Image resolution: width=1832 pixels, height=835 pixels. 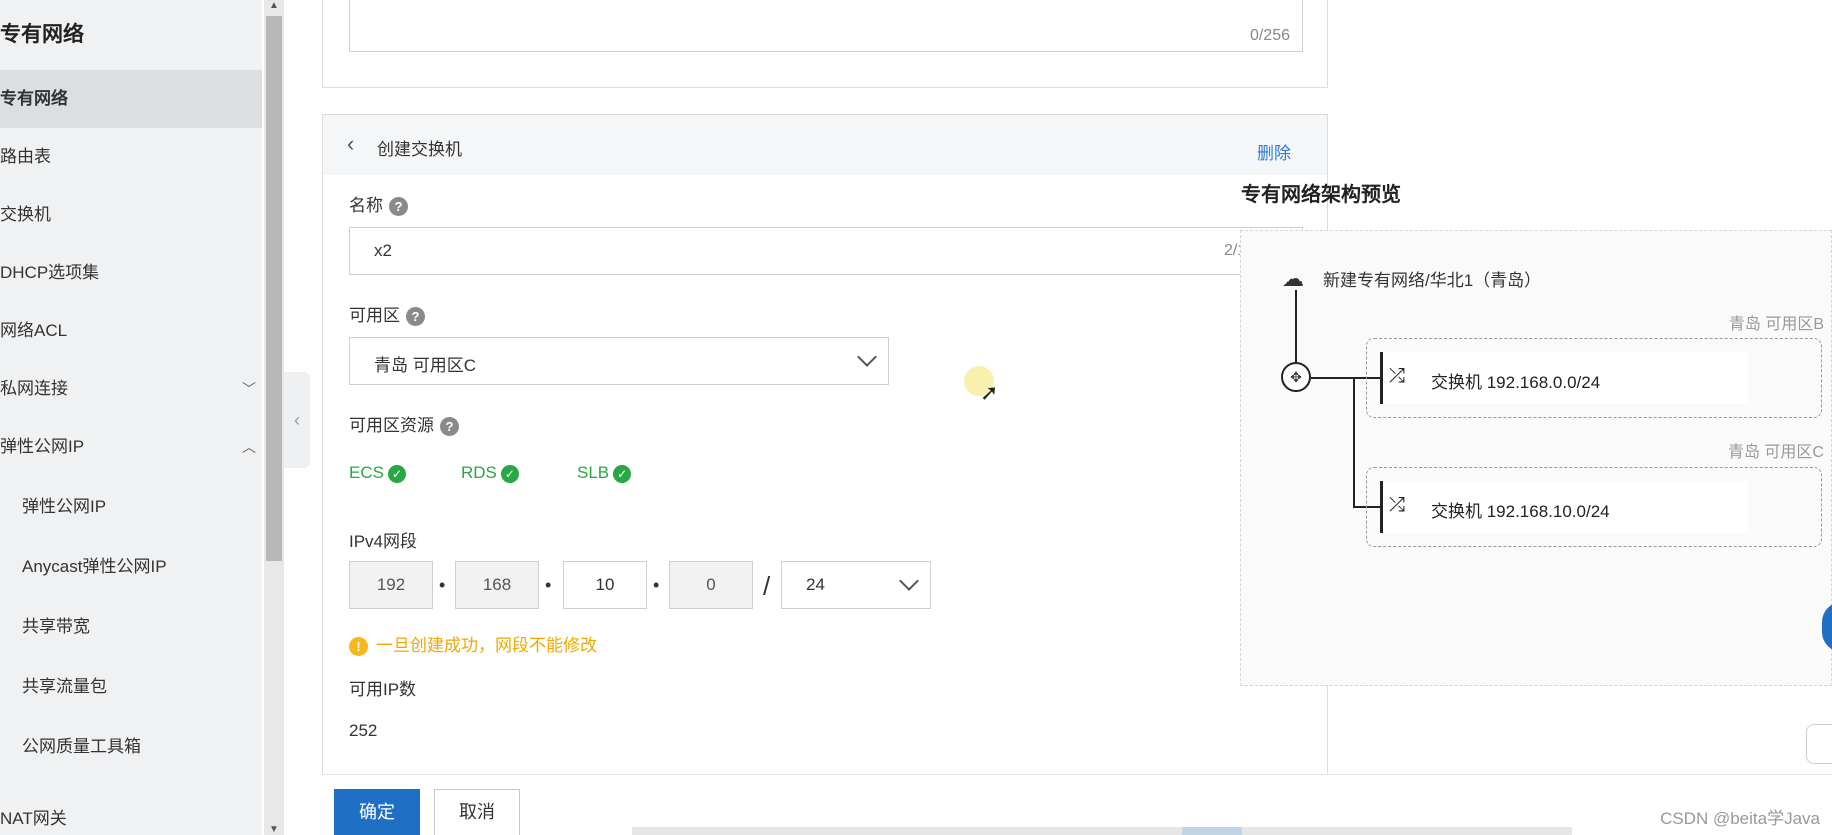 What do you see at coordinates (473, 644) in the screenshot?
I see `ipv4-warning: ! 一旦创建成功，网段不能修改` at bounding box center [473, 644].